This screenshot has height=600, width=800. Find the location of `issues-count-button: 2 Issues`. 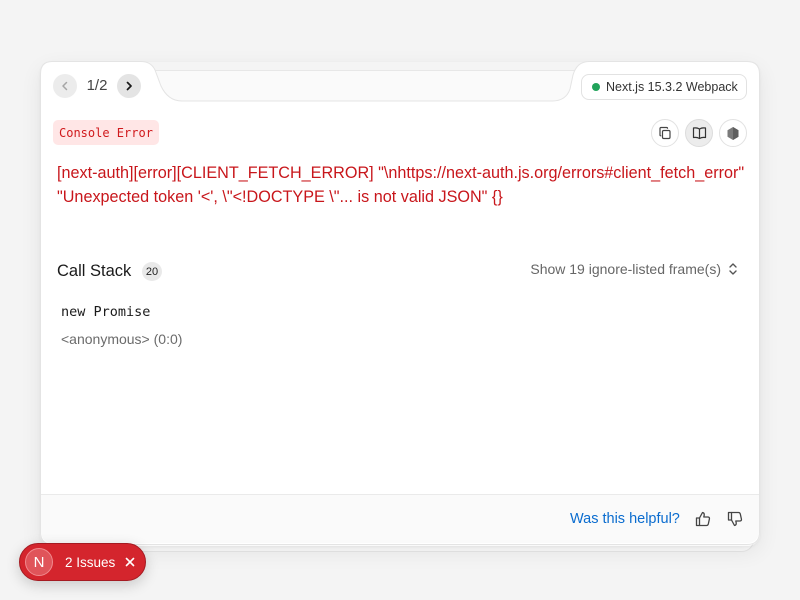

issues-count-button: 2 Issues is located at coordinates (90, 562).